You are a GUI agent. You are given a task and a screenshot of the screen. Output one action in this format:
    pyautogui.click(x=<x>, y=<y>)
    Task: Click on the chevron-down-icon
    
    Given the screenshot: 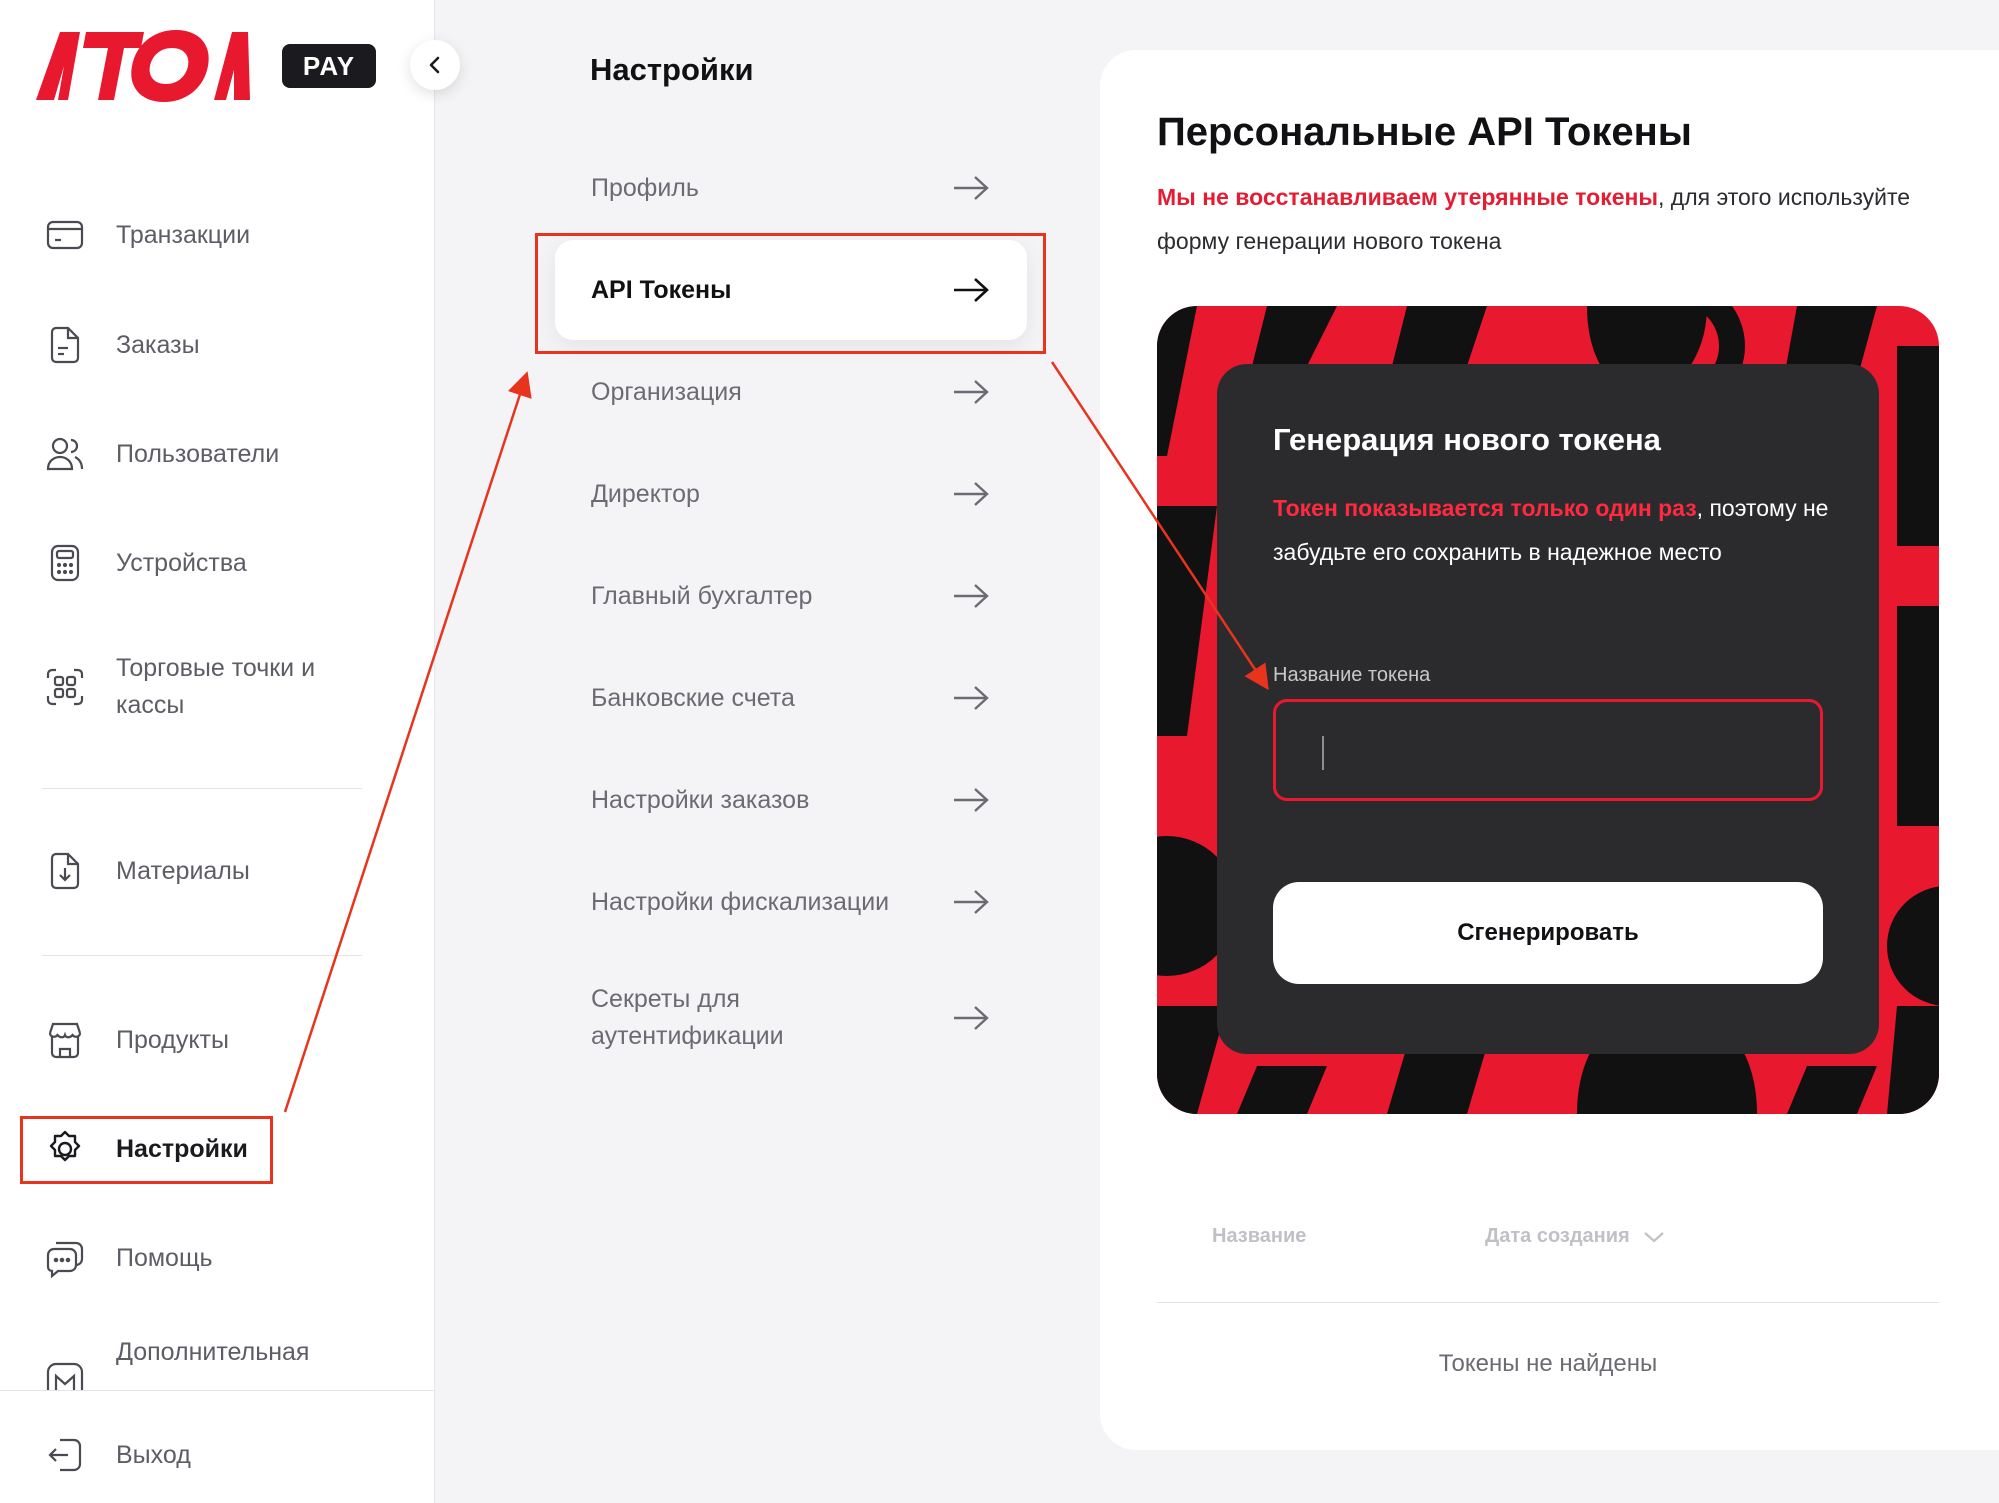 What is the action you would take?
    pyautogui.click(x=1654, y=1236)
    